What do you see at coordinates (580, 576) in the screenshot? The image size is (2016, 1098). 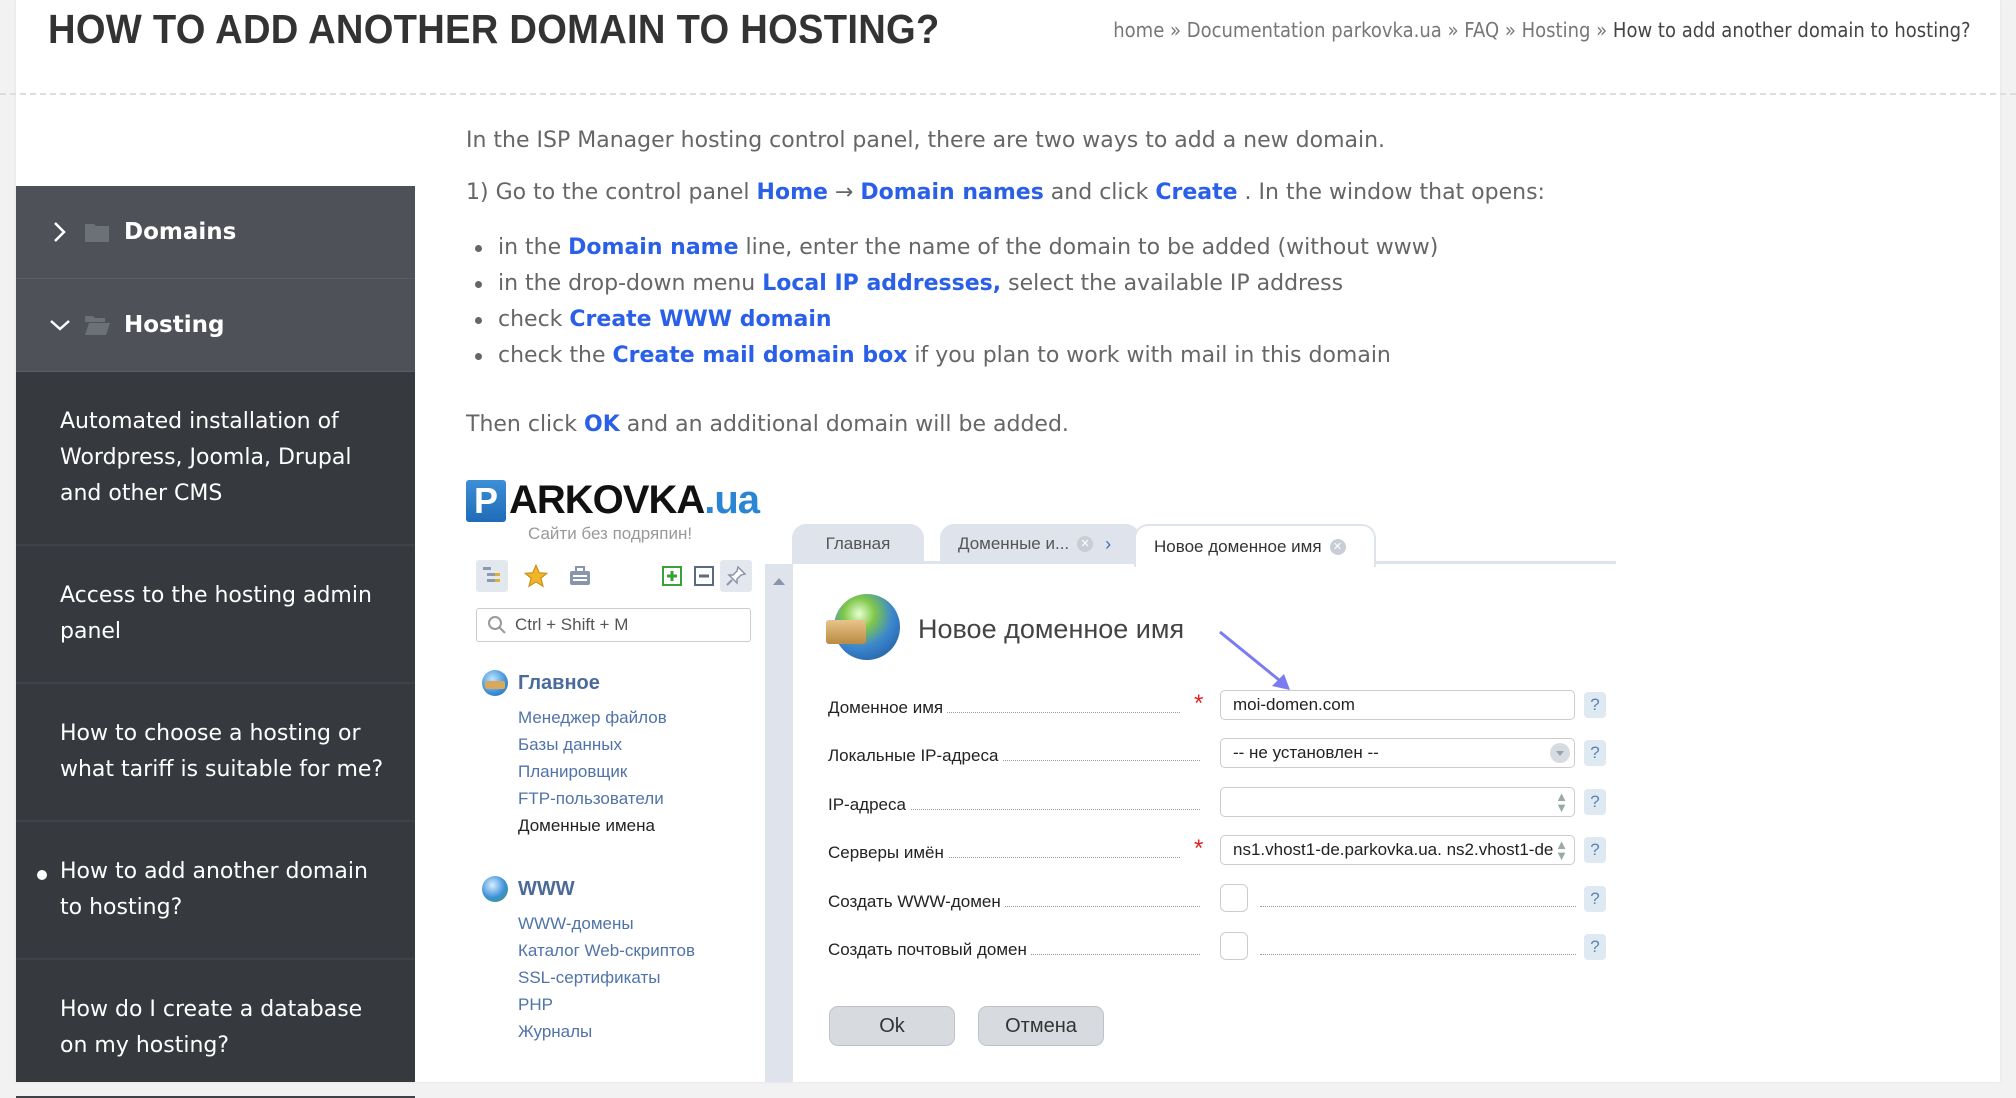 I see `briefcase-icon` at bounding box center [580, 576].